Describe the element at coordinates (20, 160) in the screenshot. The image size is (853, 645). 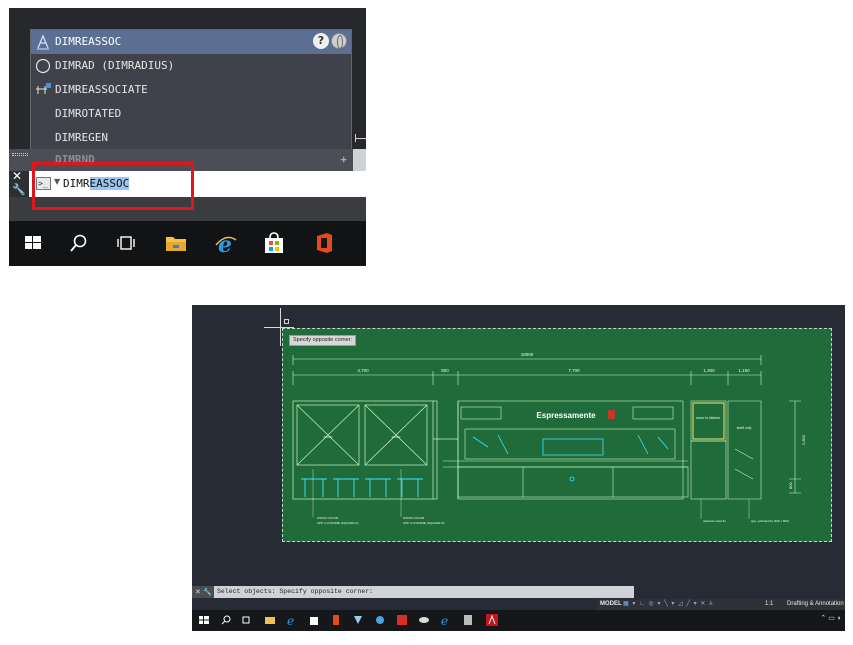
I see `palette-grip` at that location.